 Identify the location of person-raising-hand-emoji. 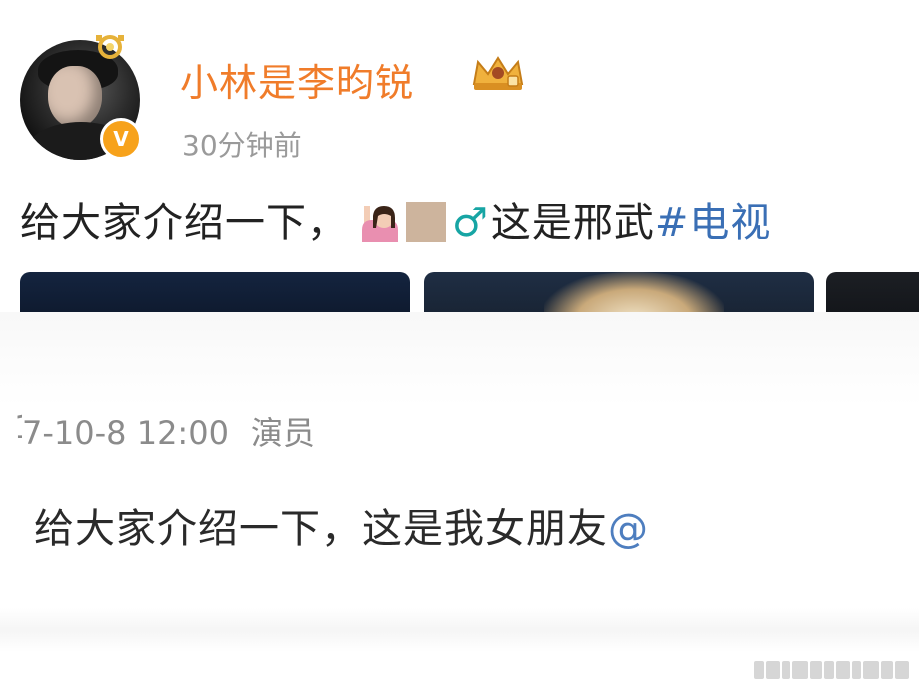
(380, 224).